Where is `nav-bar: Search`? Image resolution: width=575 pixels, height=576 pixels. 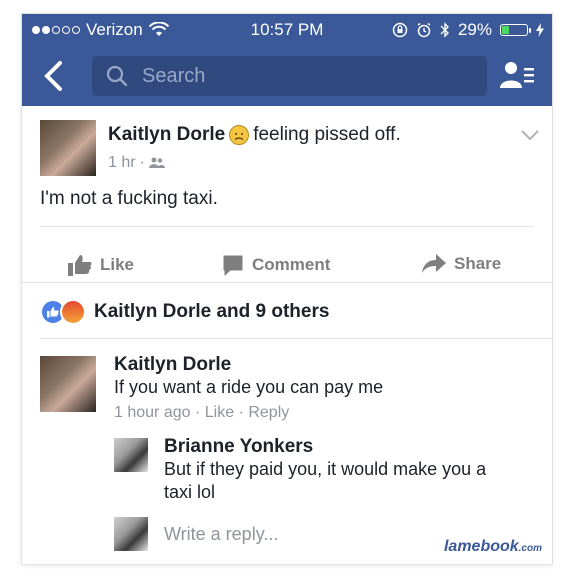
nav-bar: Search is located at coordinates (287, 76).